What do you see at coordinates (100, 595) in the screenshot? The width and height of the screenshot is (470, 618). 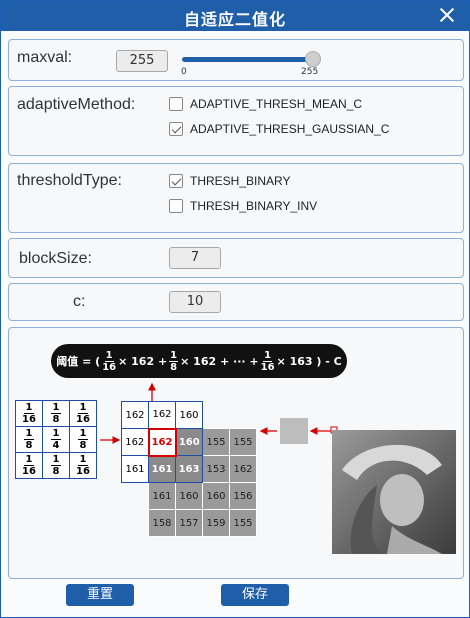 I see `reset-button: 重置` at bounding box center [100, 595].